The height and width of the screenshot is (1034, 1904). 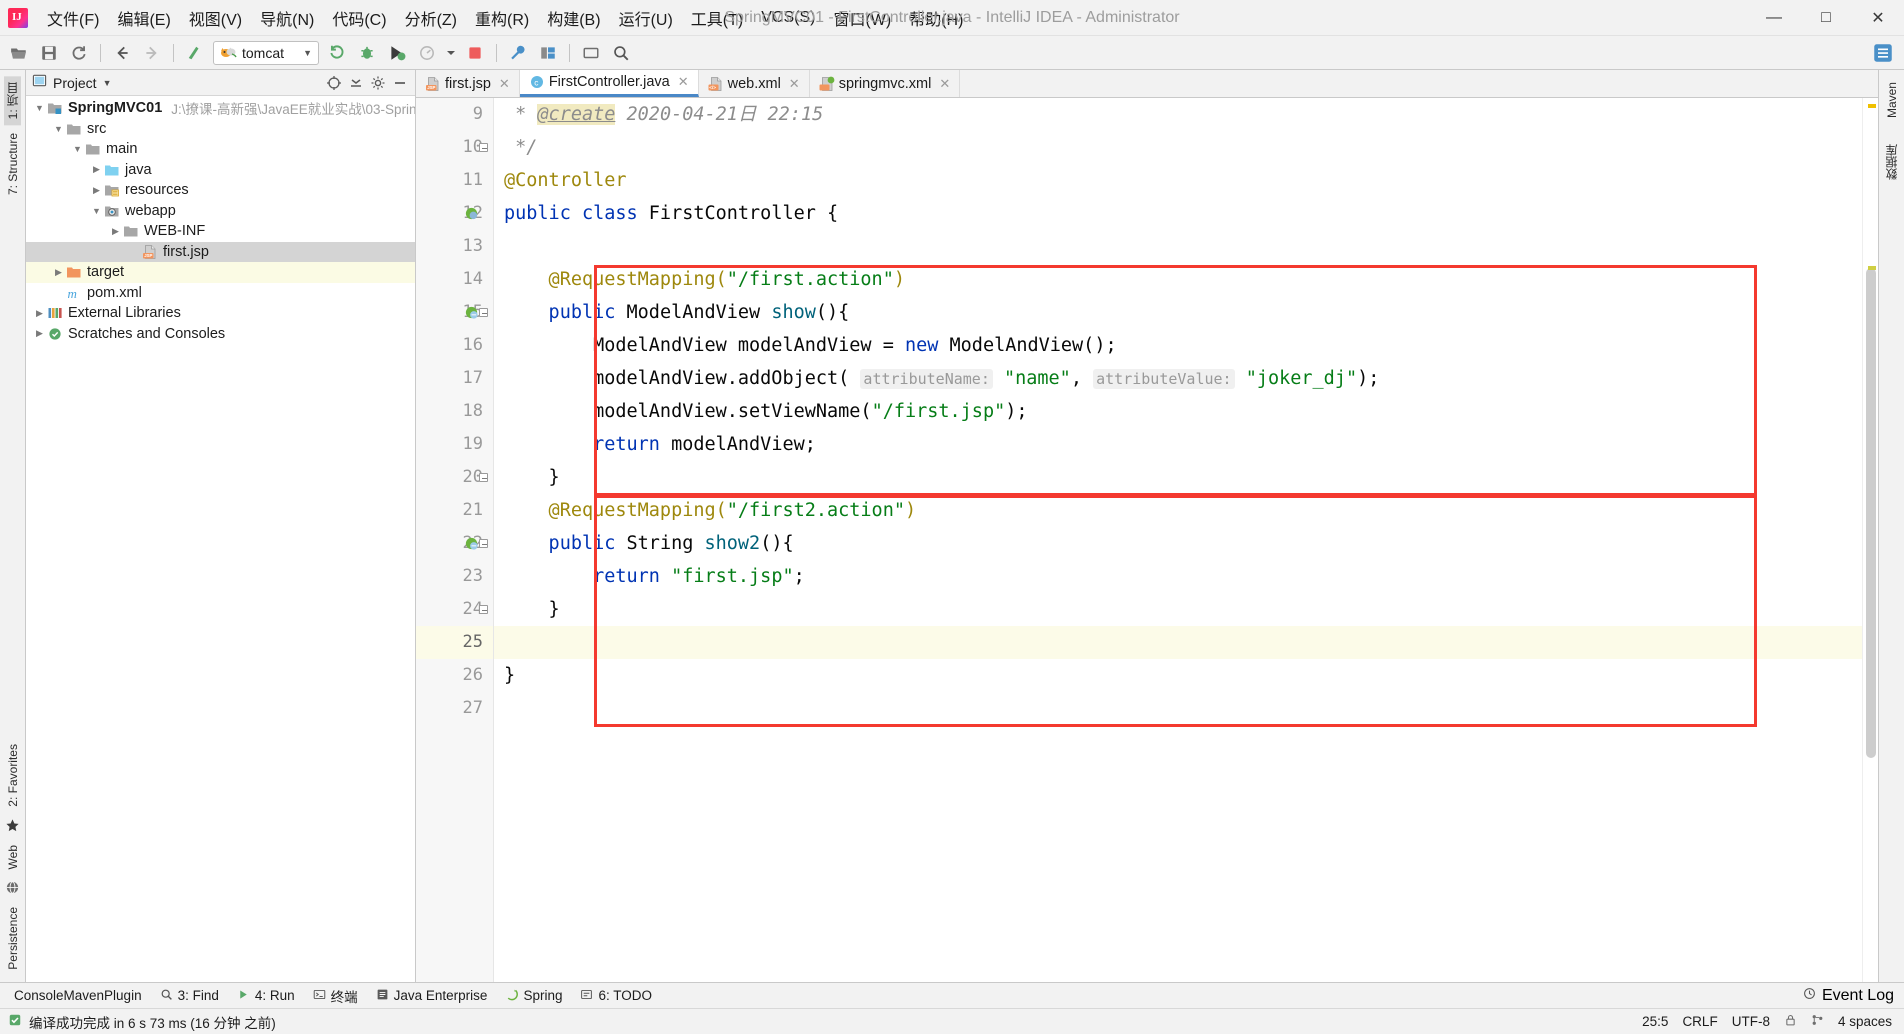 What do you see at coordinates (152, 53) in the screenshot?
I see `forward-arrow-icon` at bounding box center [152, 53].